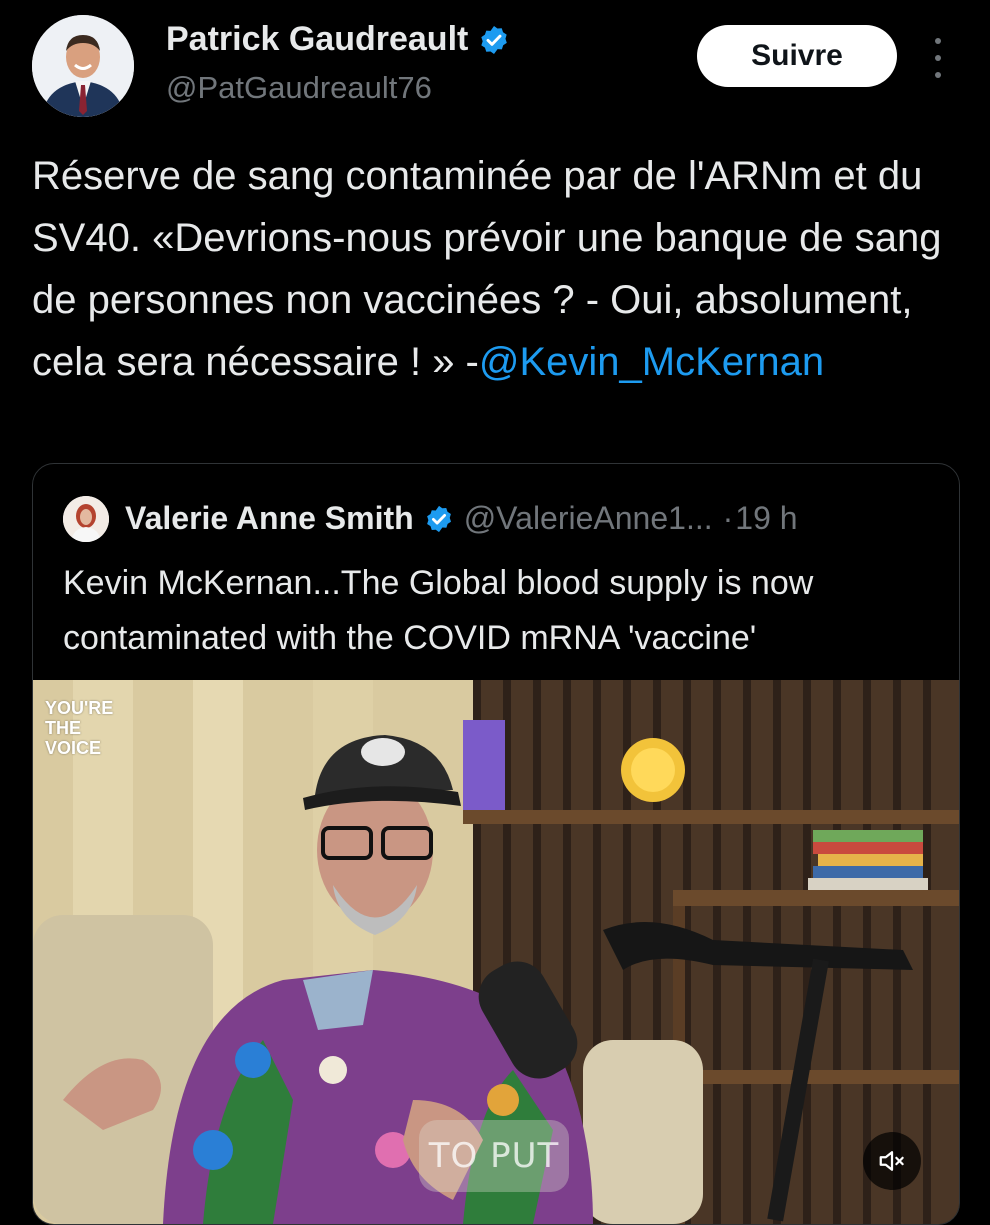 The image size is (990, 1225). What do you see at coordinates (83, 66) in the screenshot?
I see `author-avatar` at bounding box center [83, 66].